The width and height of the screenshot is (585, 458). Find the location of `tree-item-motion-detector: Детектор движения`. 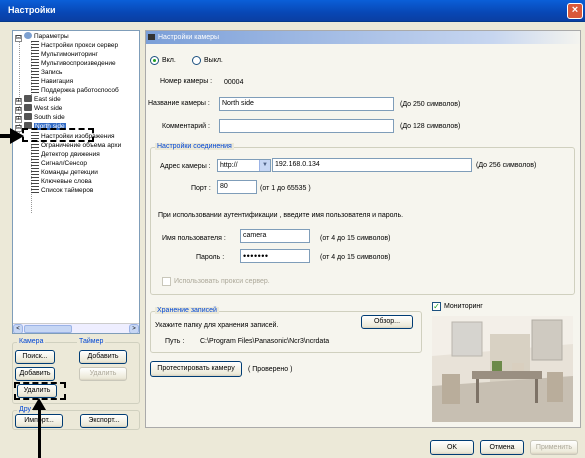

tree-item-motion-detector: Детектор движения is located at coordinates (65, 154).